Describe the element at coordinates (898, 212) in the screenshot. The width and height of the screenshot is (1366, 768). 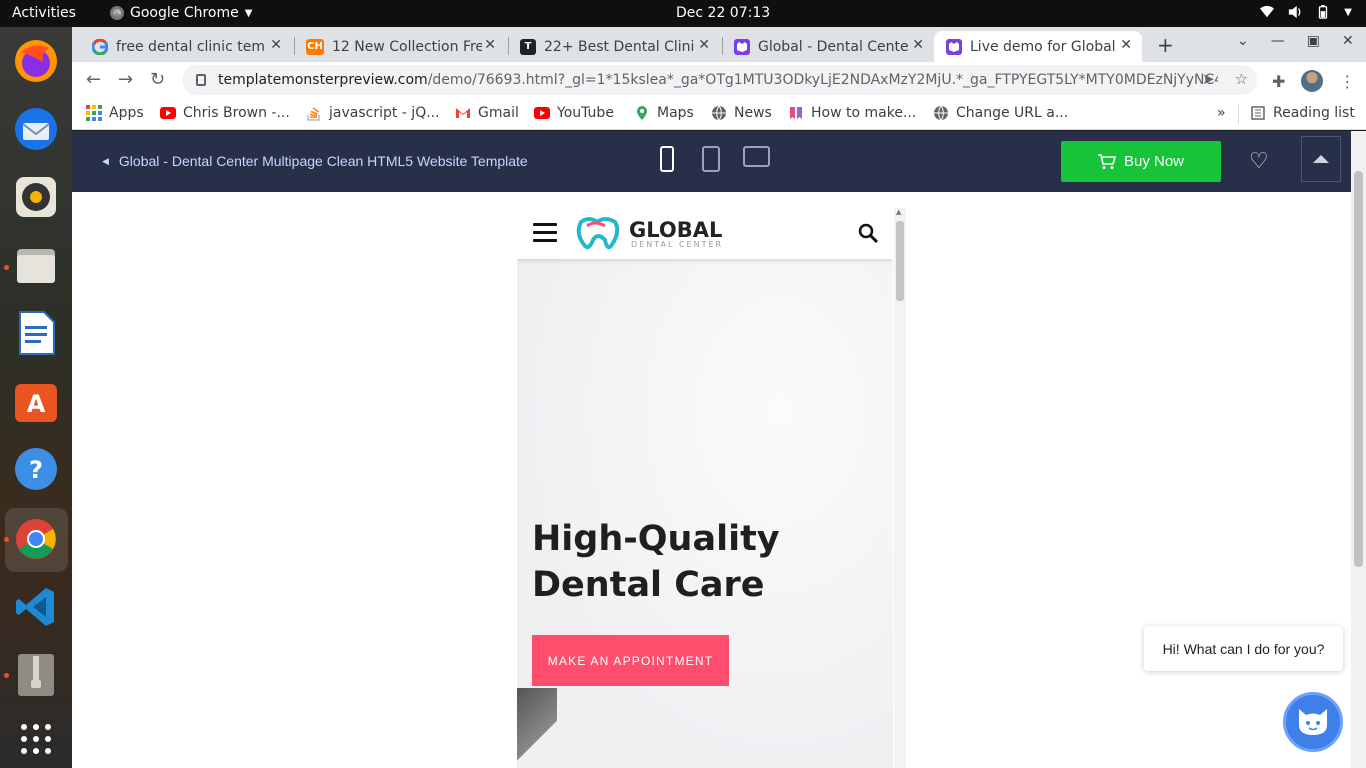
I see `scroll-up-arrow-icon: ▲` at that location.